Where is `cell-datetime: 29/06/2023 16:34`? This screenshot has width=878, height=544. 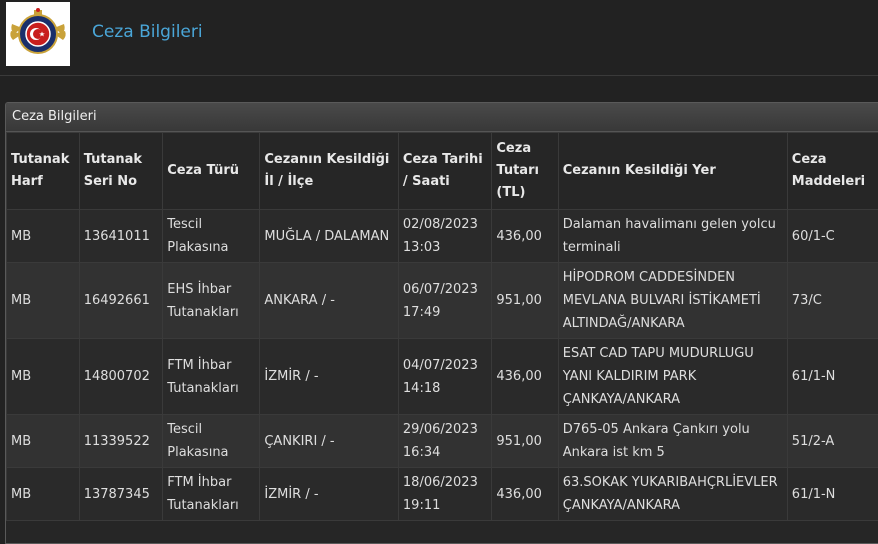
cell-datetime: 29/06/2023 16:34 is located at coordinates (444, 441).